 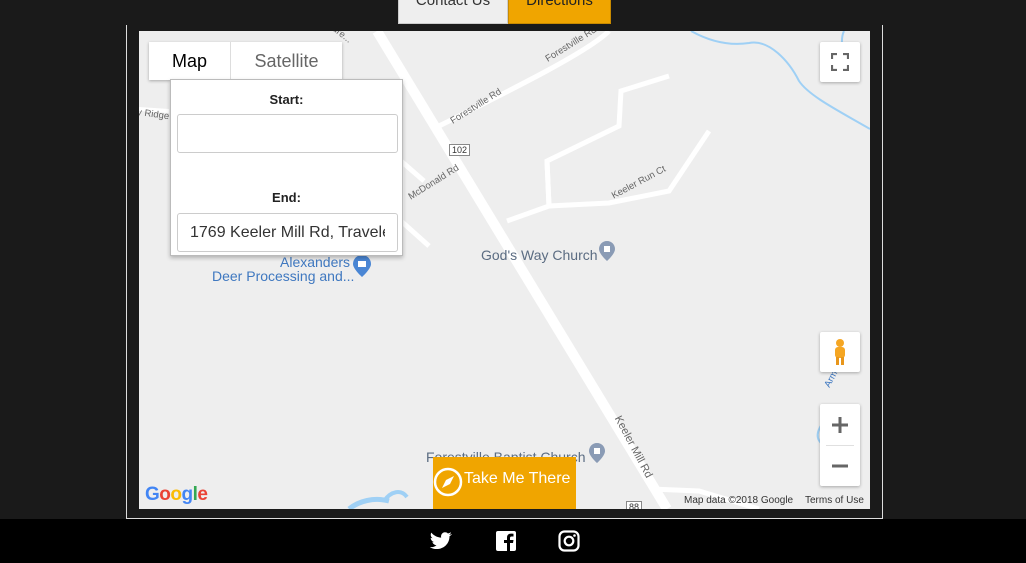 I want to click on pegman-icon, so click(x=840, y=352).